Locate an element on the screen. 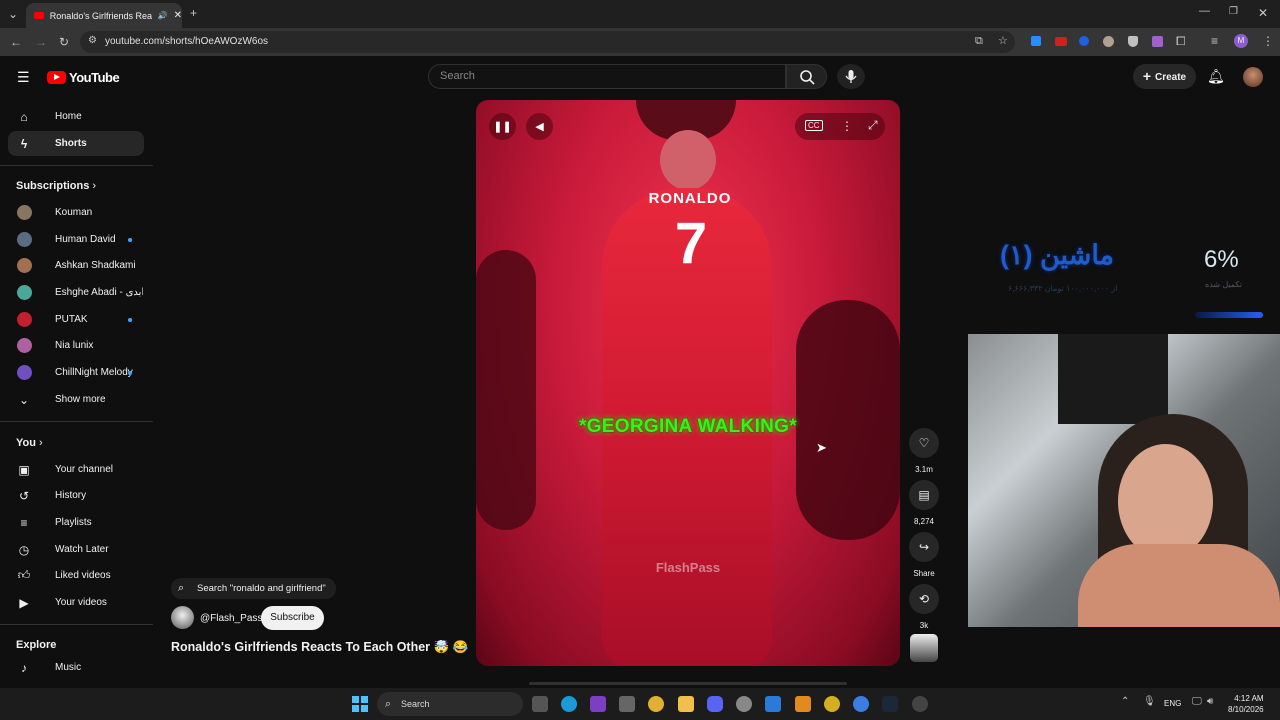 The image size is (1280, 720). sidebar-item-subscription: Ashkan Shadkami is located at coordinates (76, 265).